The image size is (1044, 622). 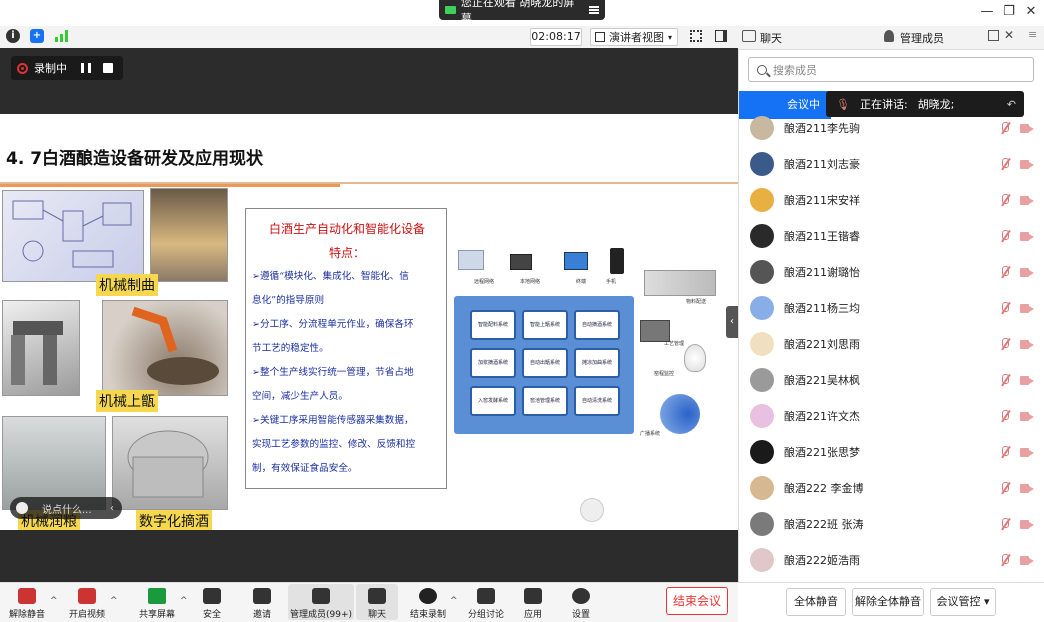 What do you see at coordinates (54, 463) in the screenshot?
I see `grain-soaking-photo` at bounding box center [54, 463].